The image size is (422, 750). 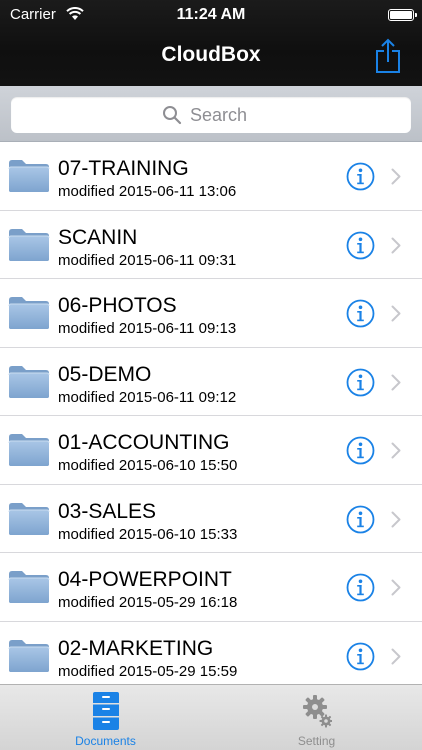 What do you see at coordinates (148, 671) in the screenshot?
I see `file-modified: modified 2015-05-29 15:59` at bounding box center [148, 671].